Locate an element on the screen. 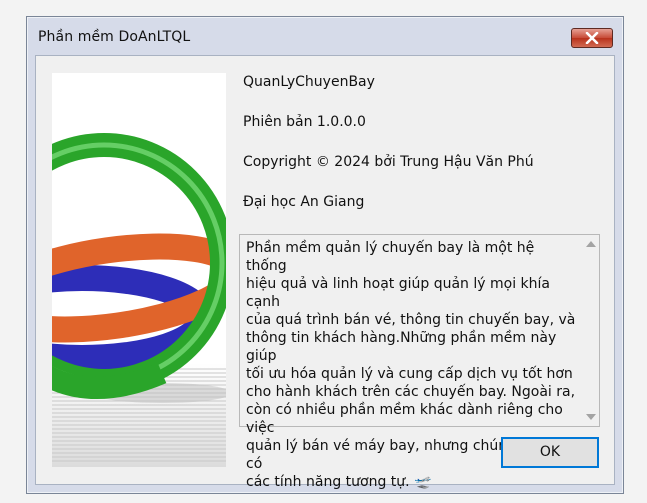 This screenshot has width=647, height=503. scroll-down-icon is located at coordinates (591, 417).